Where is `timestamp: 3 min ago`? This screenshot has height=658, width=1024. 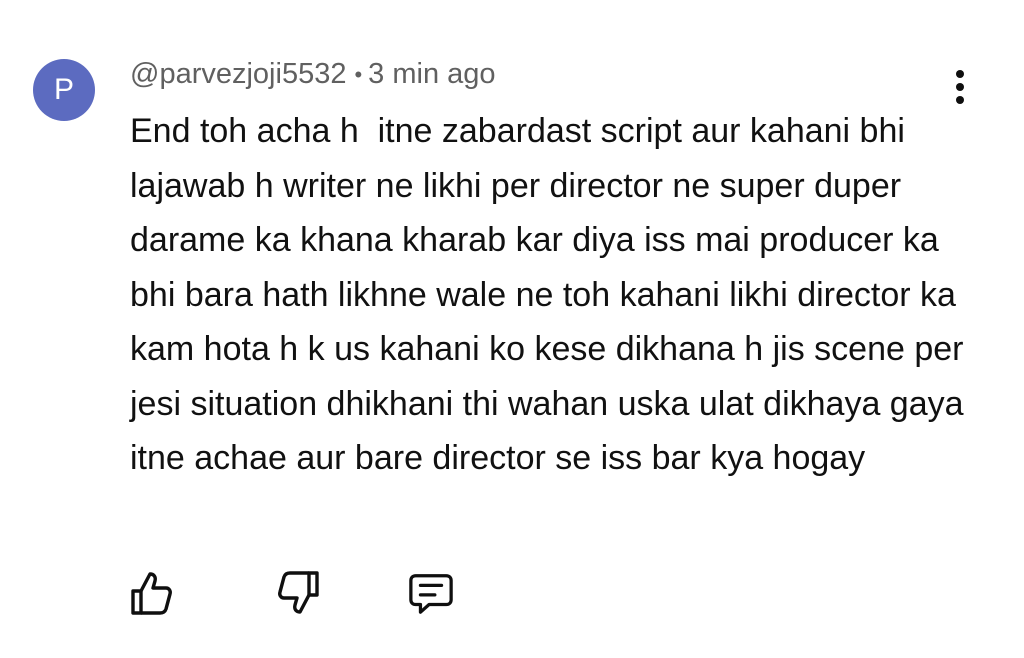
timestamp: 3 min ago is located at coordinates (432, 74).